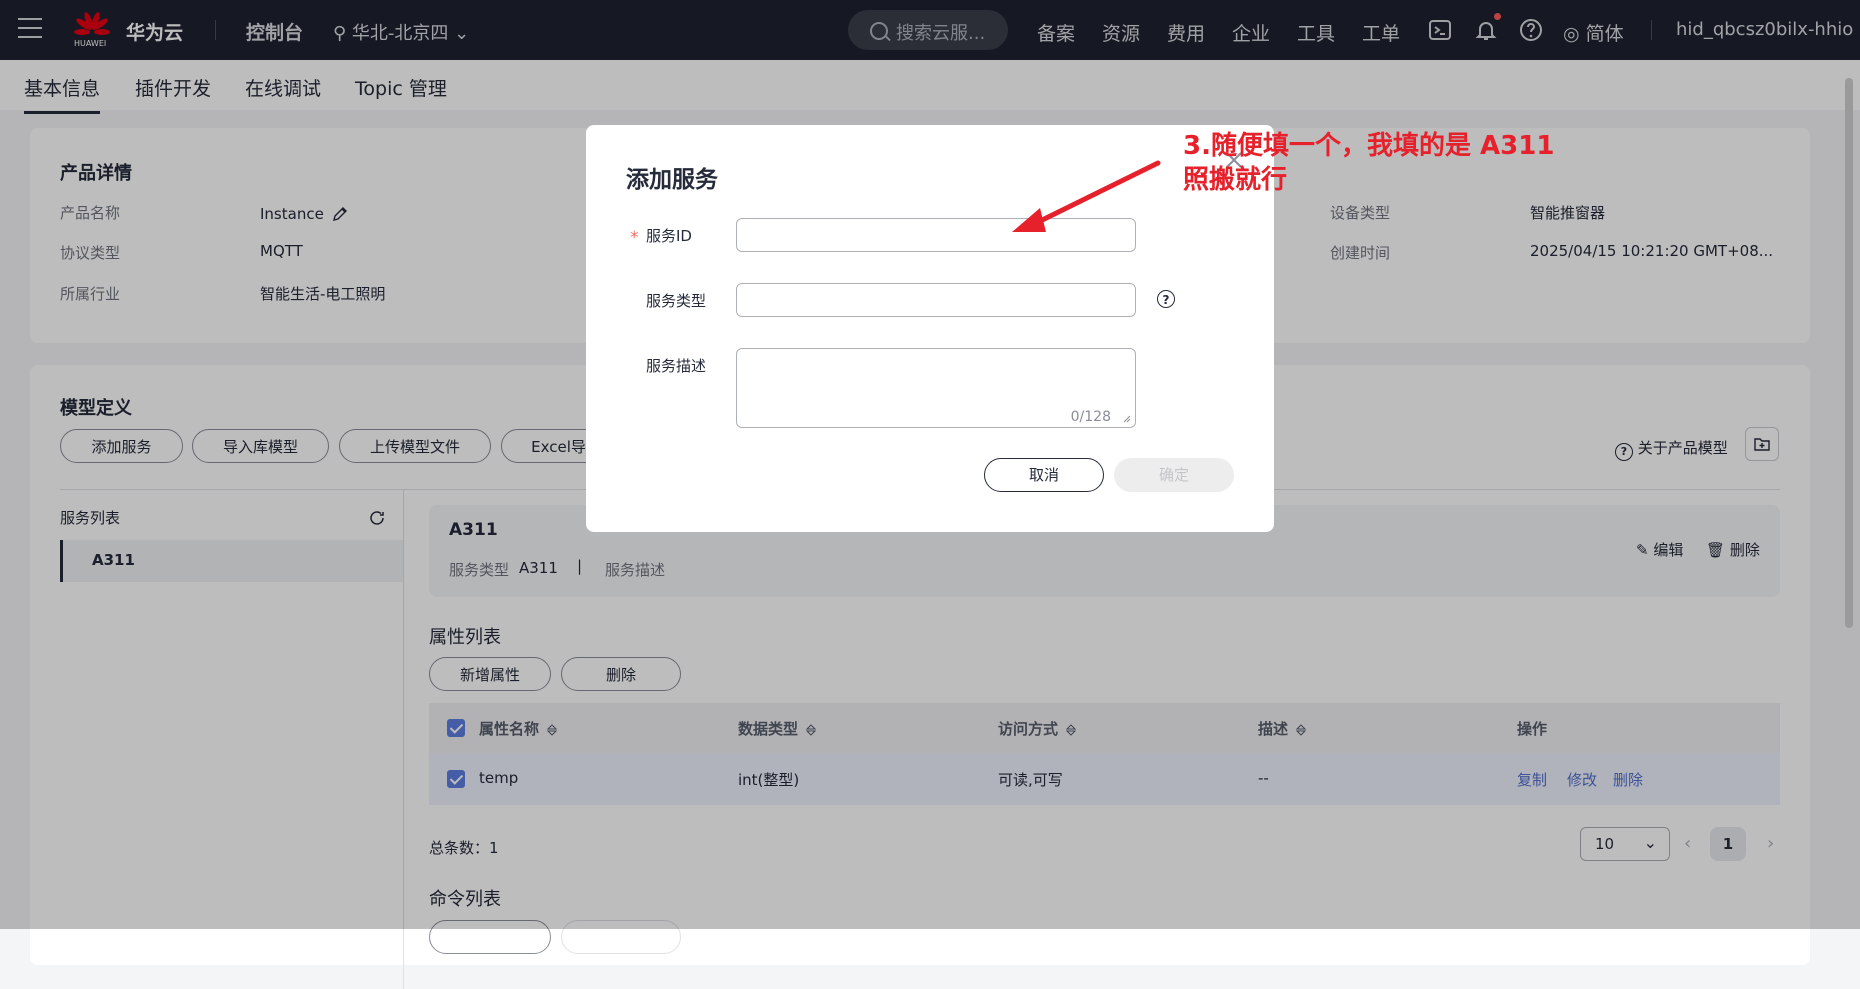 Image resolution: width=1860 pixels, height=989 pixels. I want to click on annotation-line-1: 3.随便填一个，我填的是 A311, so click(1369, 146).